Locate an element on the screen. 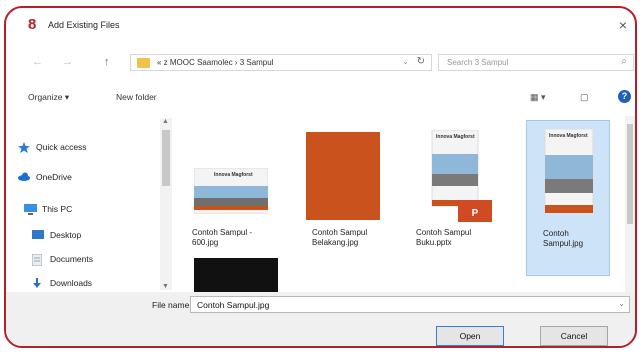 The width and height of the screenshot is (643, 352). nav-label: Downloads is located at coordinates (71, 283).